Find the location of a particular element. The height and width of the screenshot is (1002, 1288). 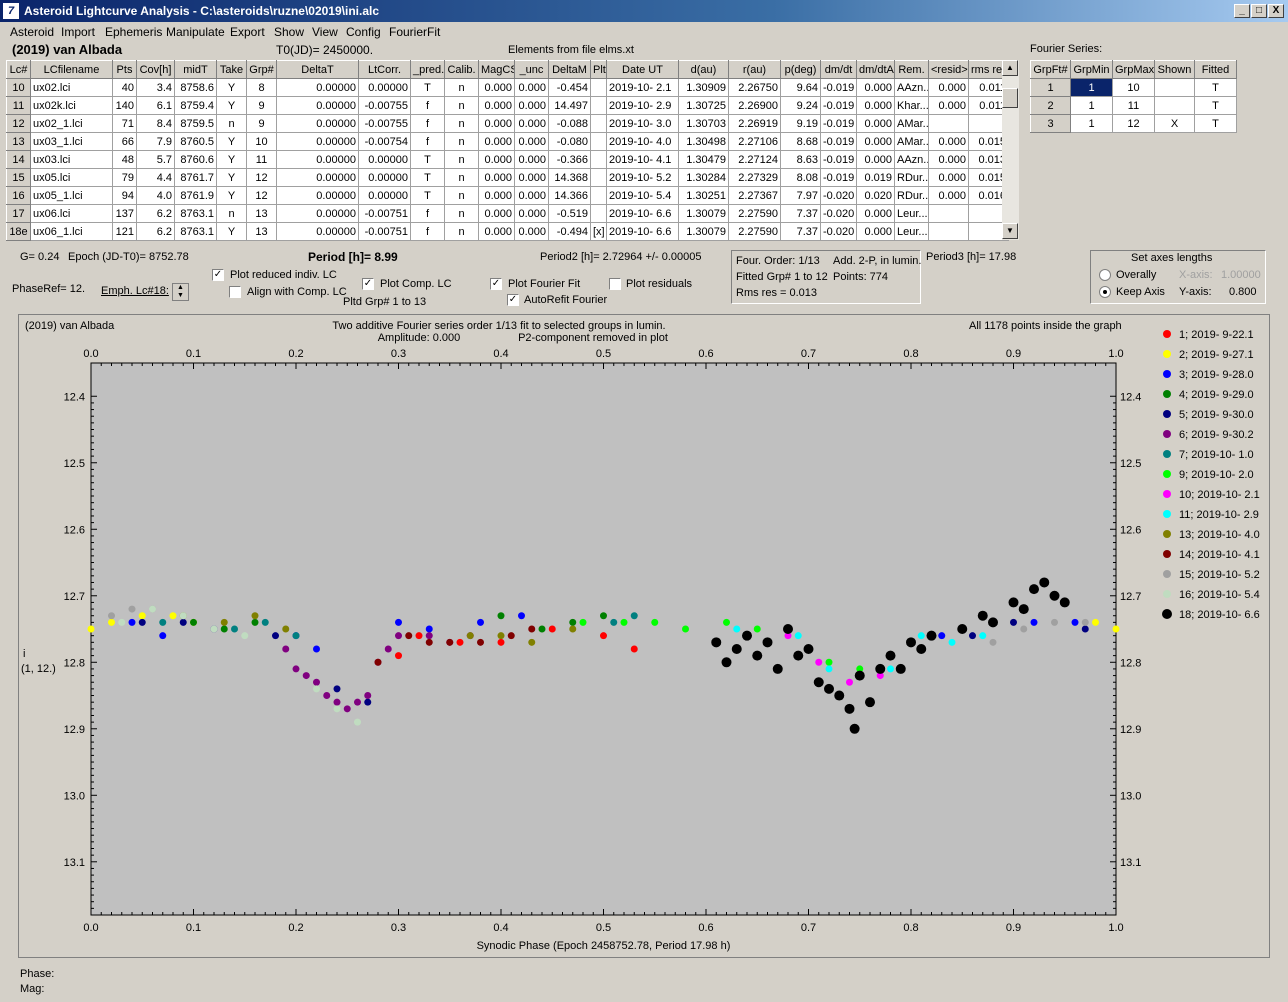

menu-fourierfit: FourierFit is located at coordinates (414, 32).